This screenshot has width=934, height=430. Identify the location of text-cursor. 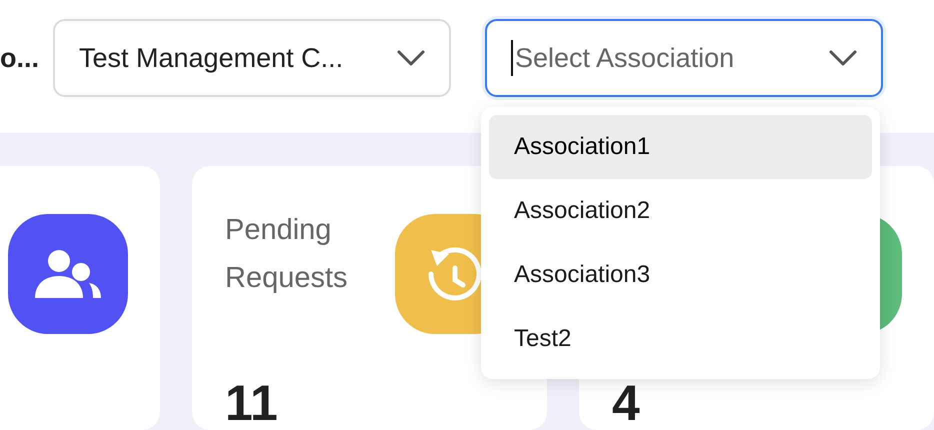
(512, 58).